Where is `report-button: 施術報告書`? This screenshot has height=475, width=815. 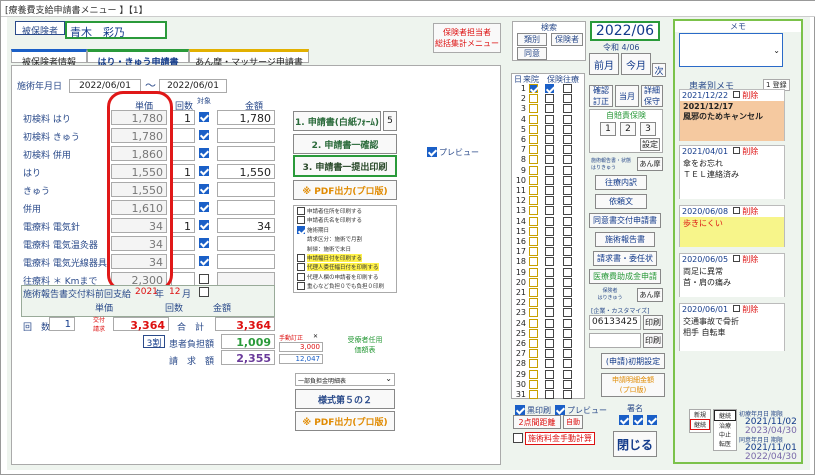
report-button: 施術報告書 is located at coordinates (625, 239).